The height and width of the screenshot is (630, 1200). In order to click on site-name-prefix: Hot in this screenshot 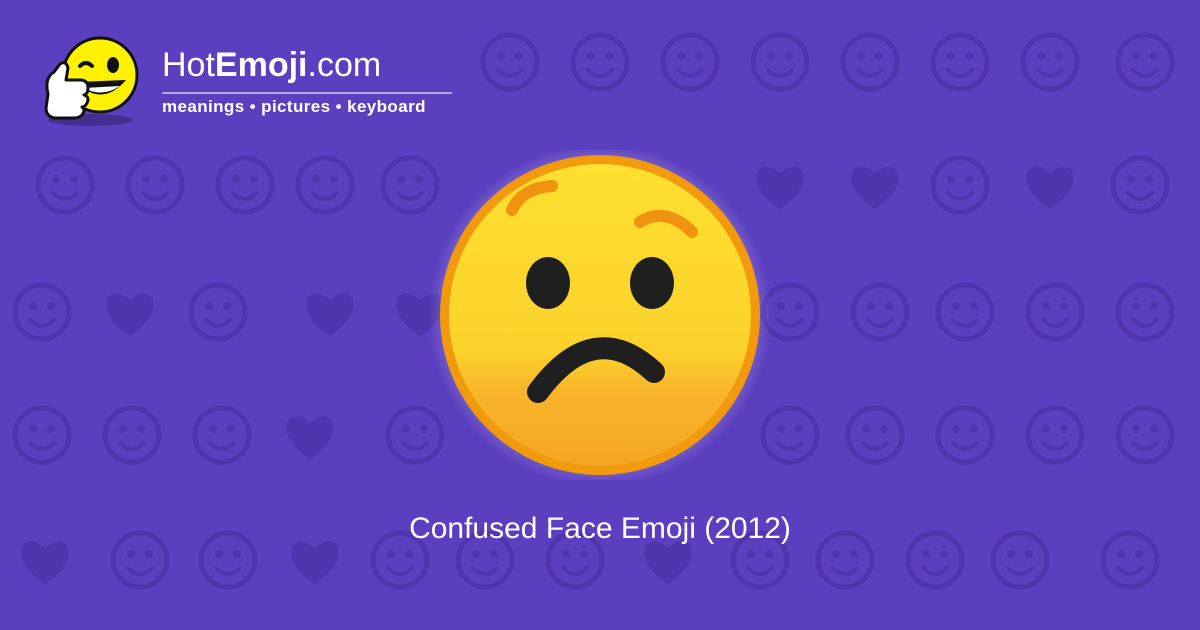, I will do `click(188, 65)`.